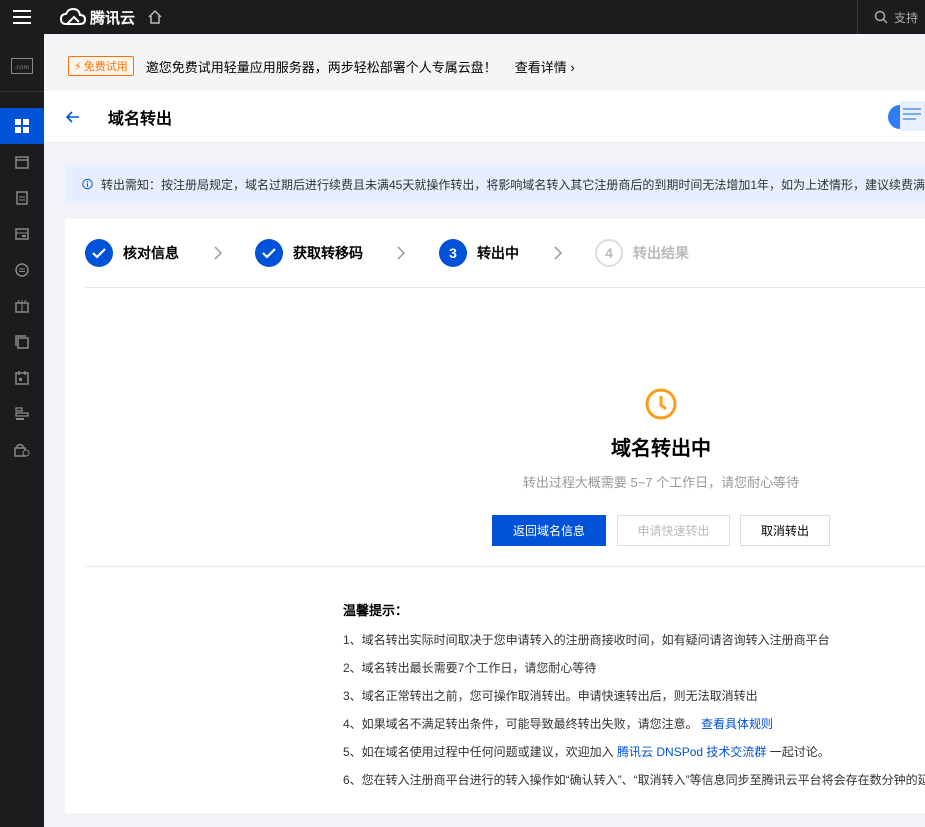 Image resolution: width=925 pixels, height=827 pixels. I want to click on tip-text: 5、如在域名使用过程中任何问题或建议，欢迎加入, so click(478, 752).